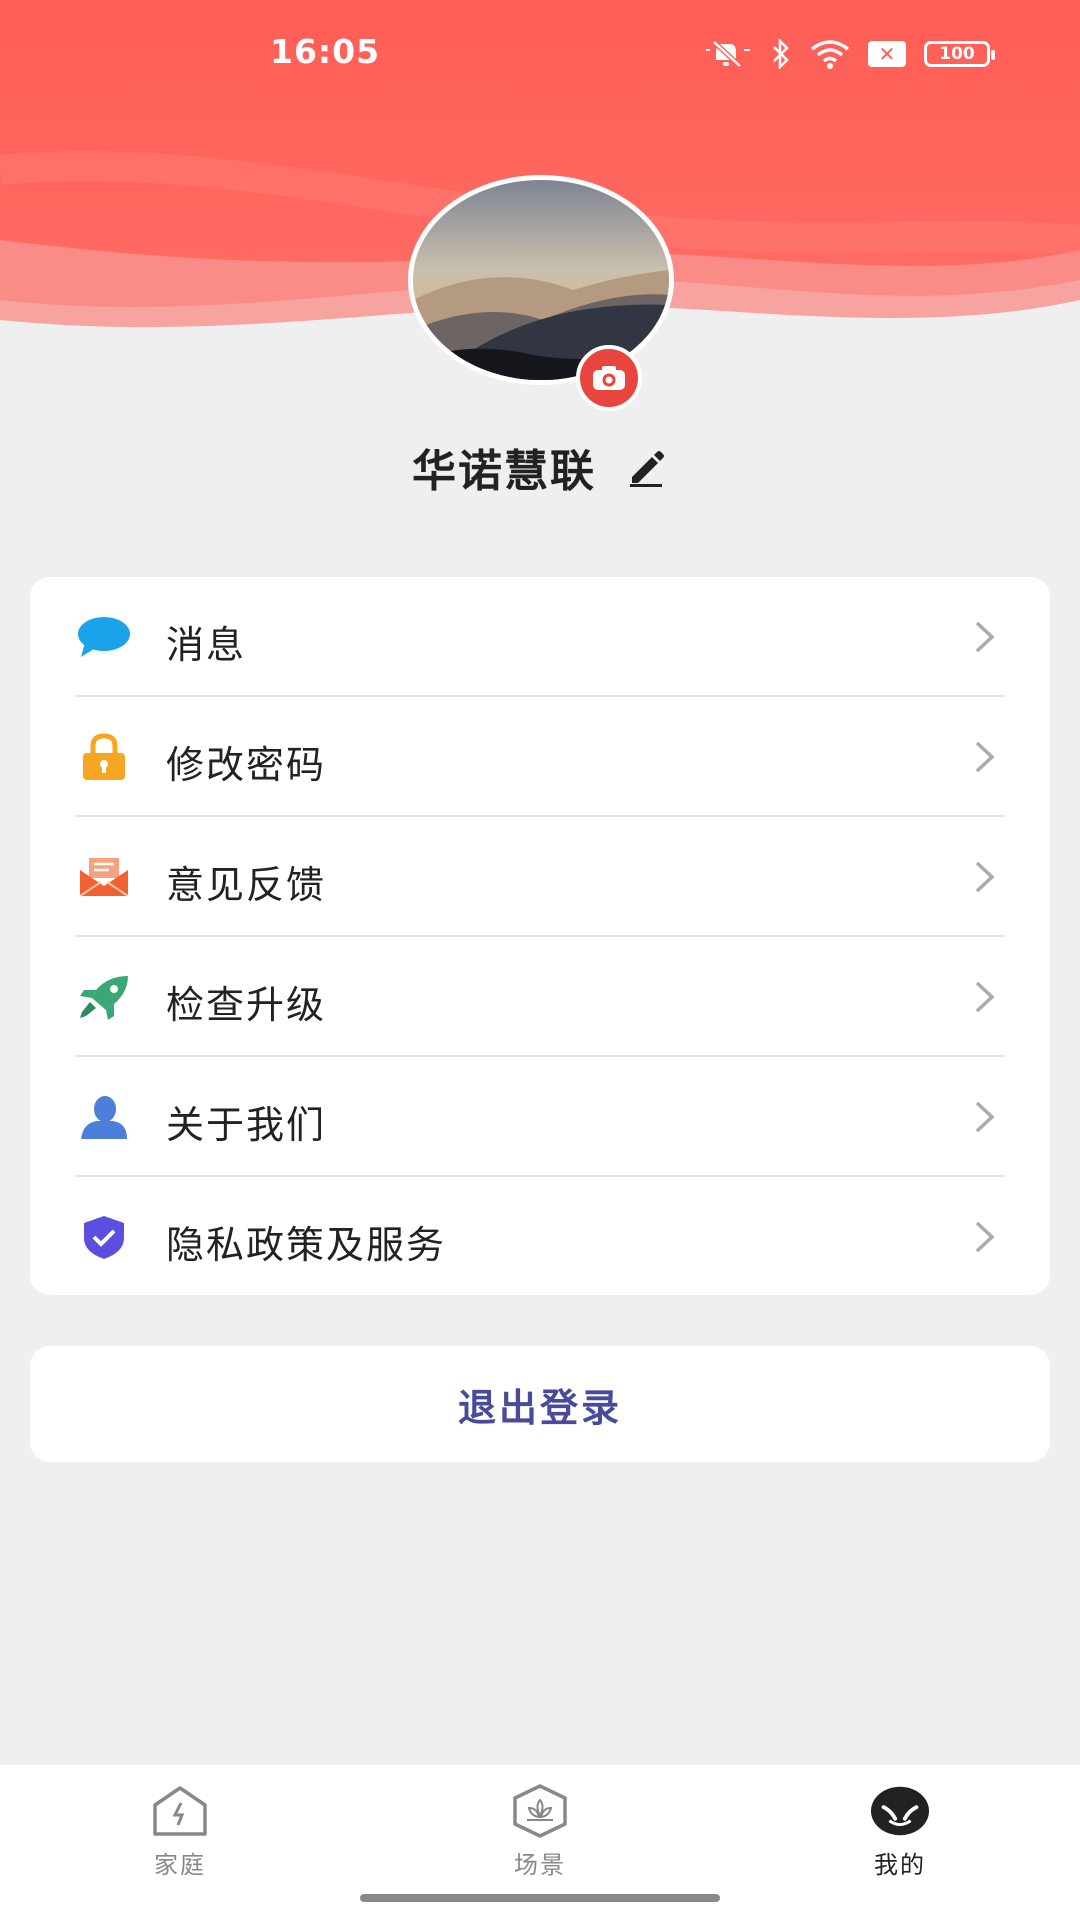  I want to click on menu-item-feedback: 意见反馈, so click(540, 877).